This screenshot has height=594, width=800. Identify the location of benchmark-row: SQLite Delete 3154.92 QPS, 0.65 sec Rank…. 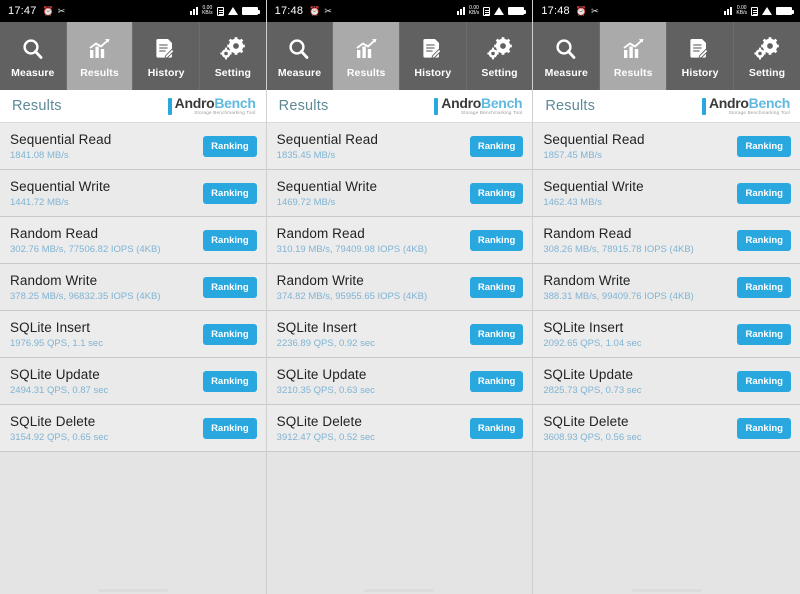
(133, 428).